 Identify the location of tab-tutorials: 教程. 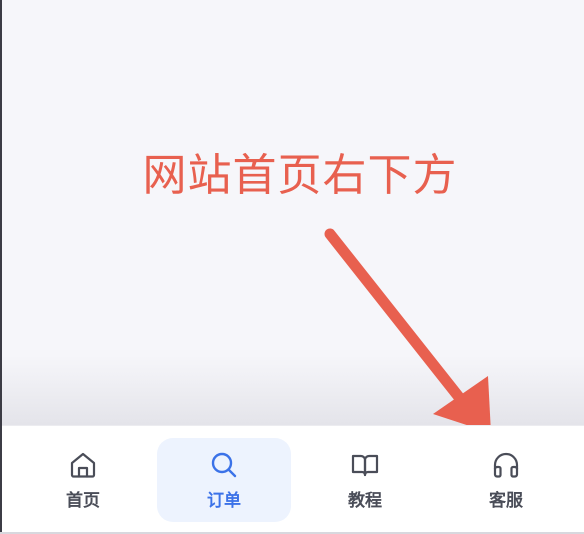
(365, 480).